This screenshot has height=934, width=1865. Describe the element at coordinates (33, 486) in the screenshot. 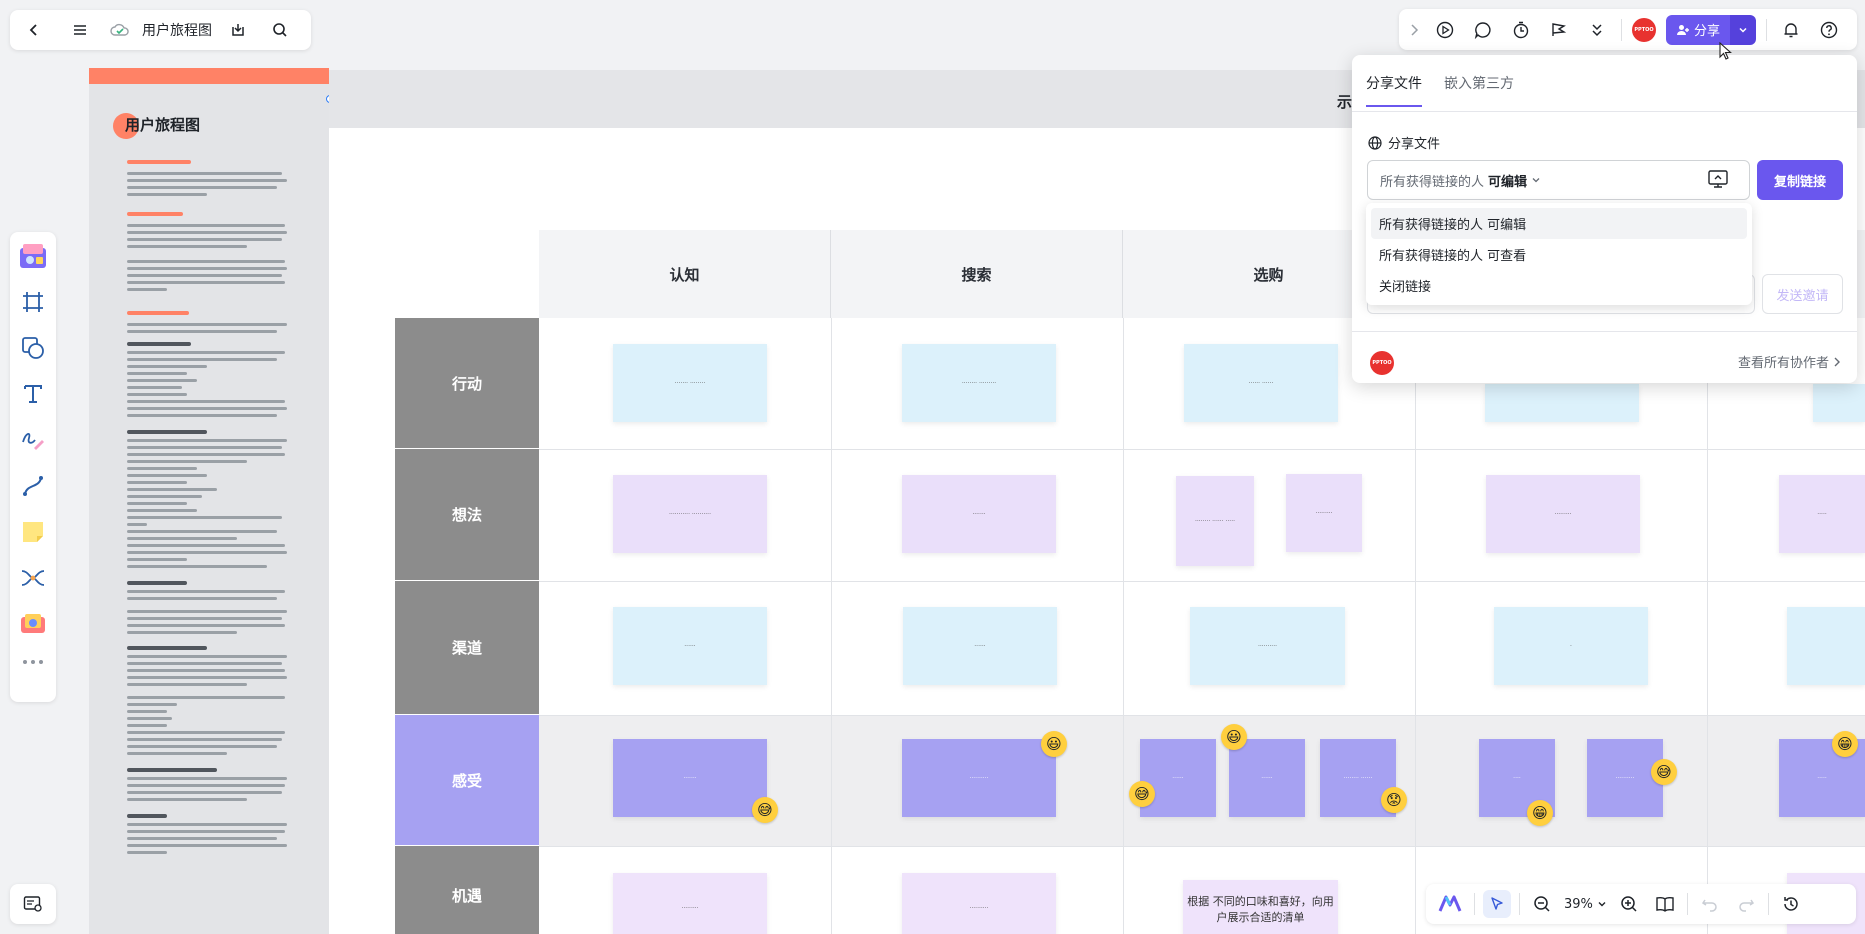

I see `connector-icon` at that location.